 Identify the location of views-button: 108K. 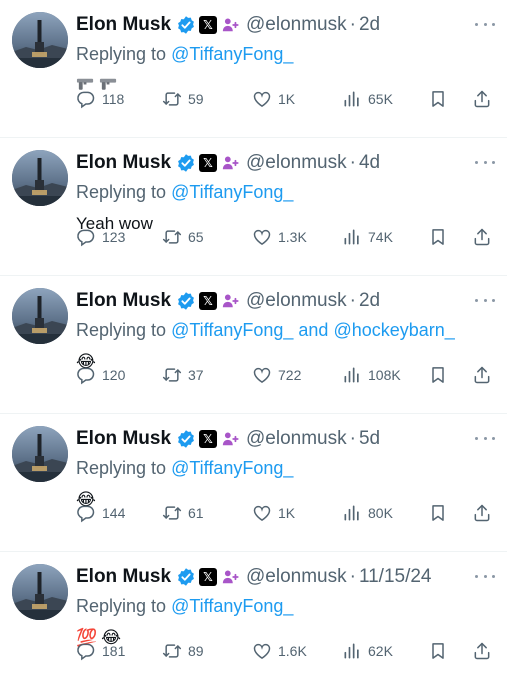
(371, 375).